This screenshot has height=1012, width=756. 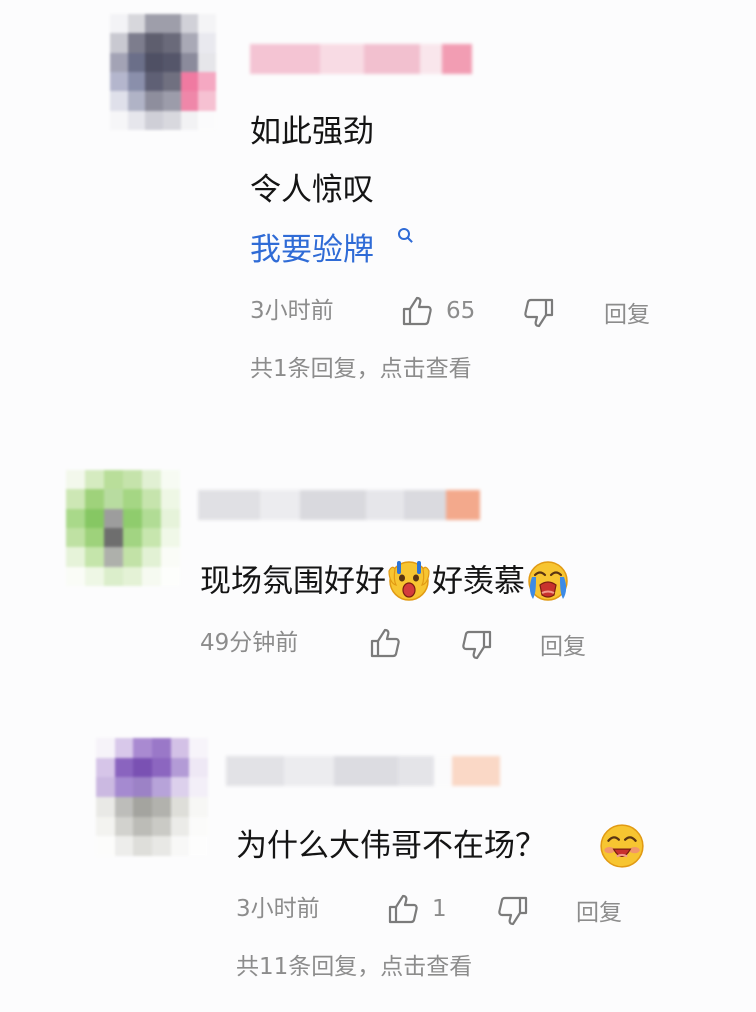 I want to click on laughing-blush-emoji-icon, so click(x=622, y=846).